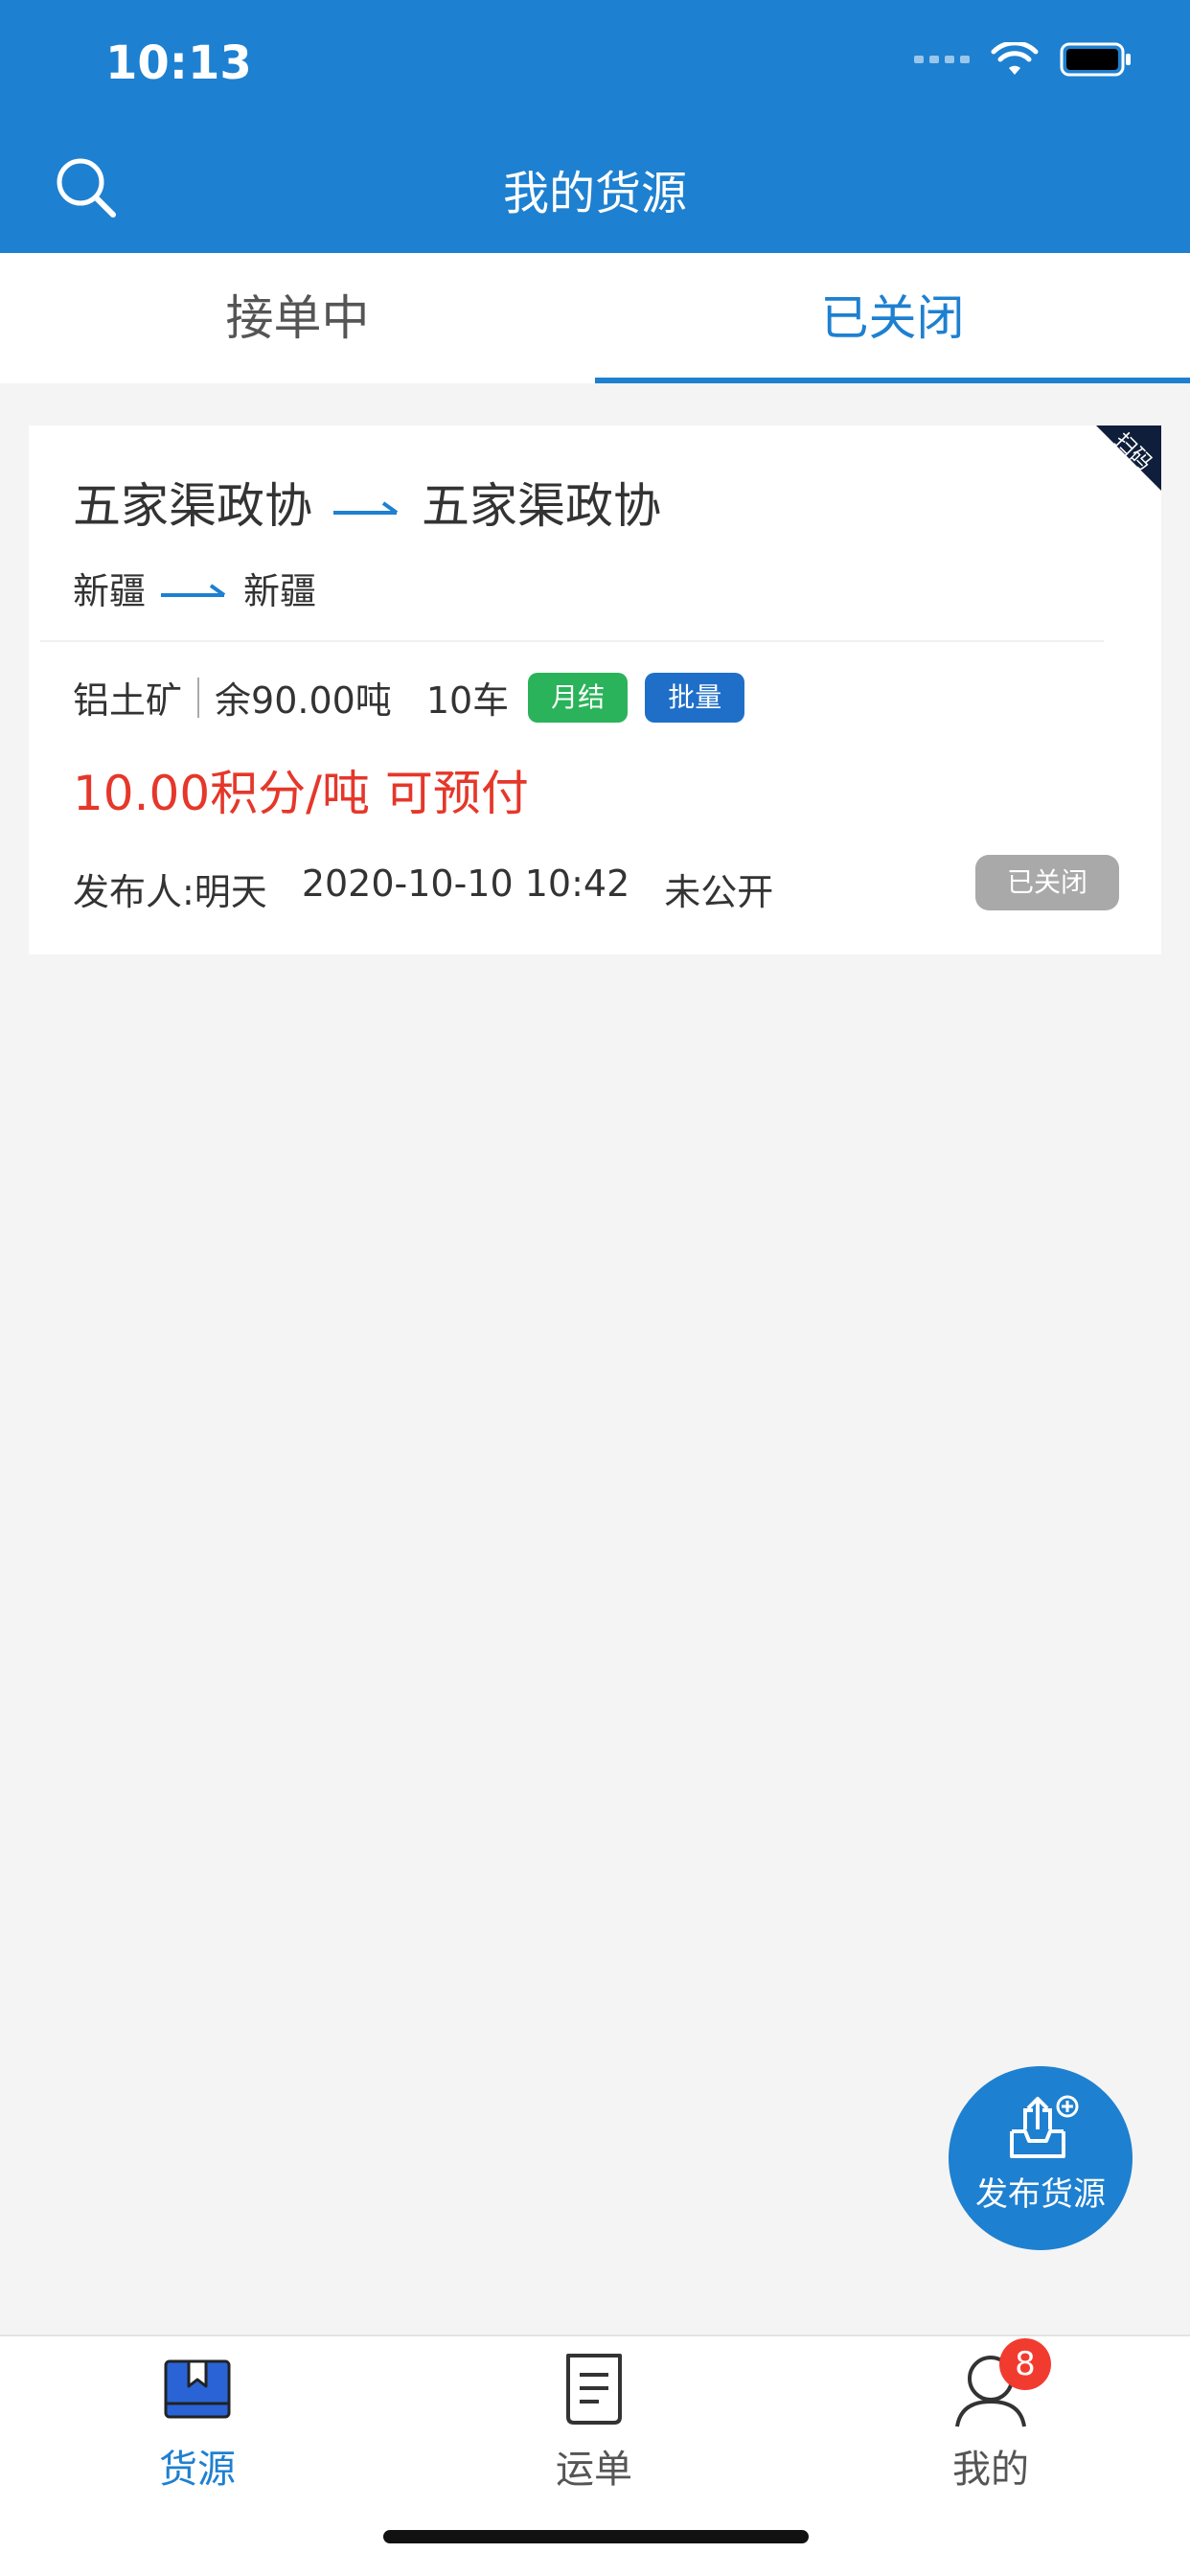 This screenshot has height=2576, width=1190. What do you see at coordinates (695, 697) in the screenshot?
I see `badge-bulk: 批量` at bounding box center [695, 697].